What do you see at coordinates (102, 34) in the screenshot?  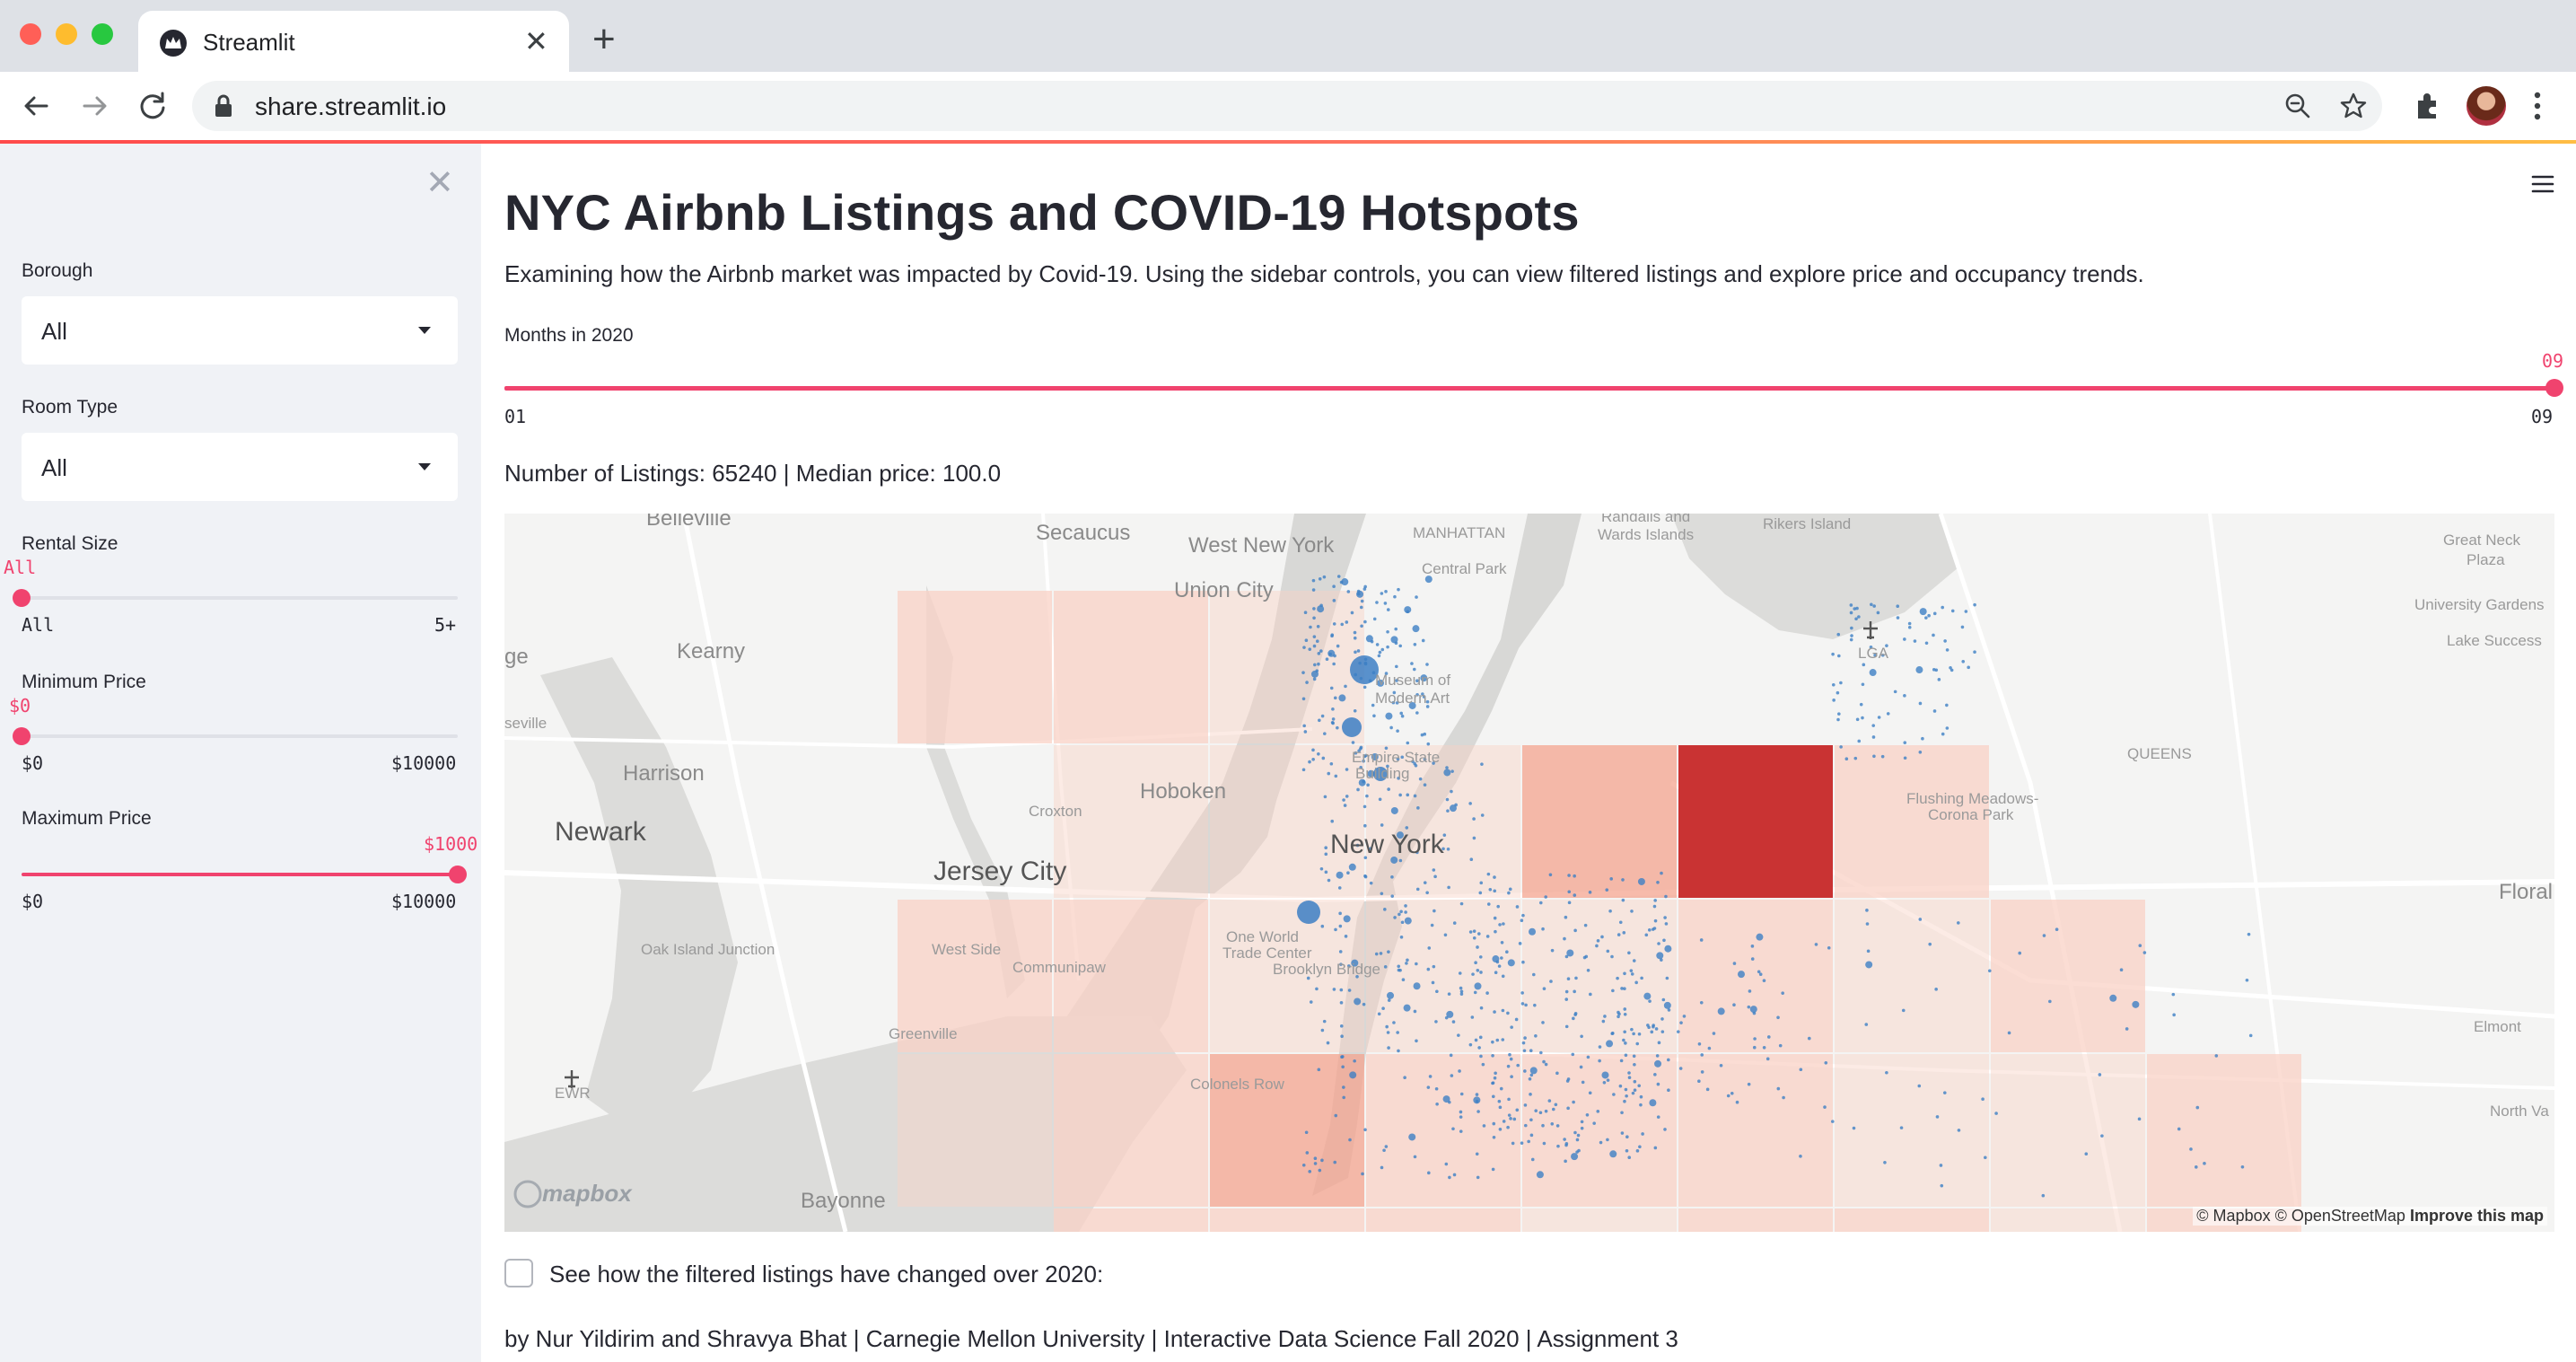 I see `maximize-window-button` at bounding box center [102, 34].